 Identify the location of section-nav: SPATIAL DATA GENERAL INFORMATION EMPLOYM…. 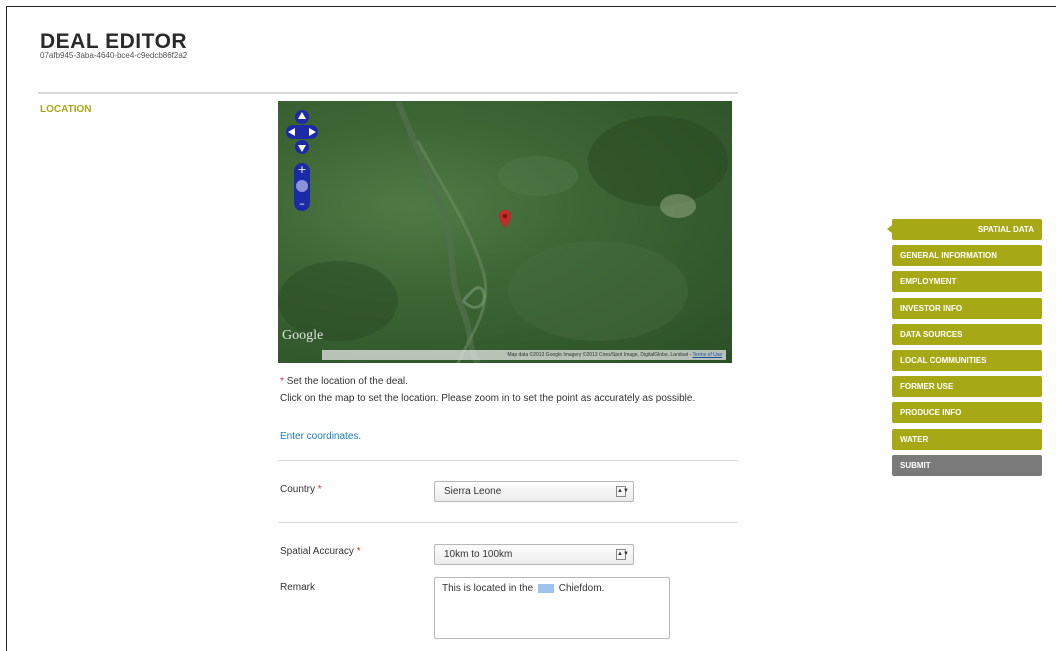
(964, 350).